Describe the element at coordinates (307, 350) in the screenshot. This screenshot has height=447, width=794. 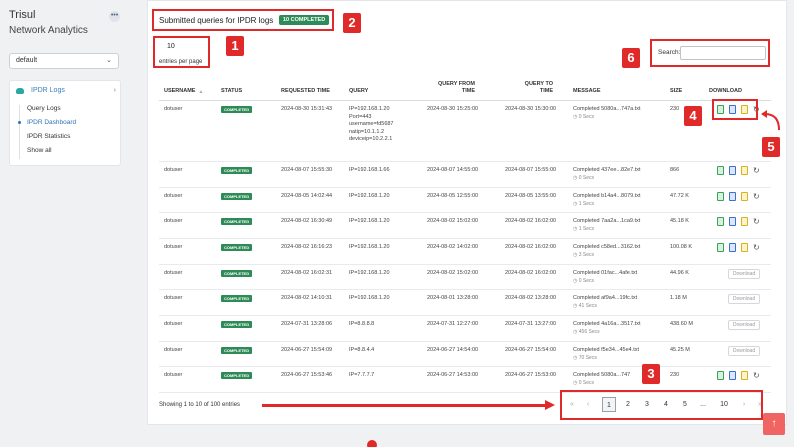
I see `cell-requested-time: 2024-06-27 15:54:09` at that location.